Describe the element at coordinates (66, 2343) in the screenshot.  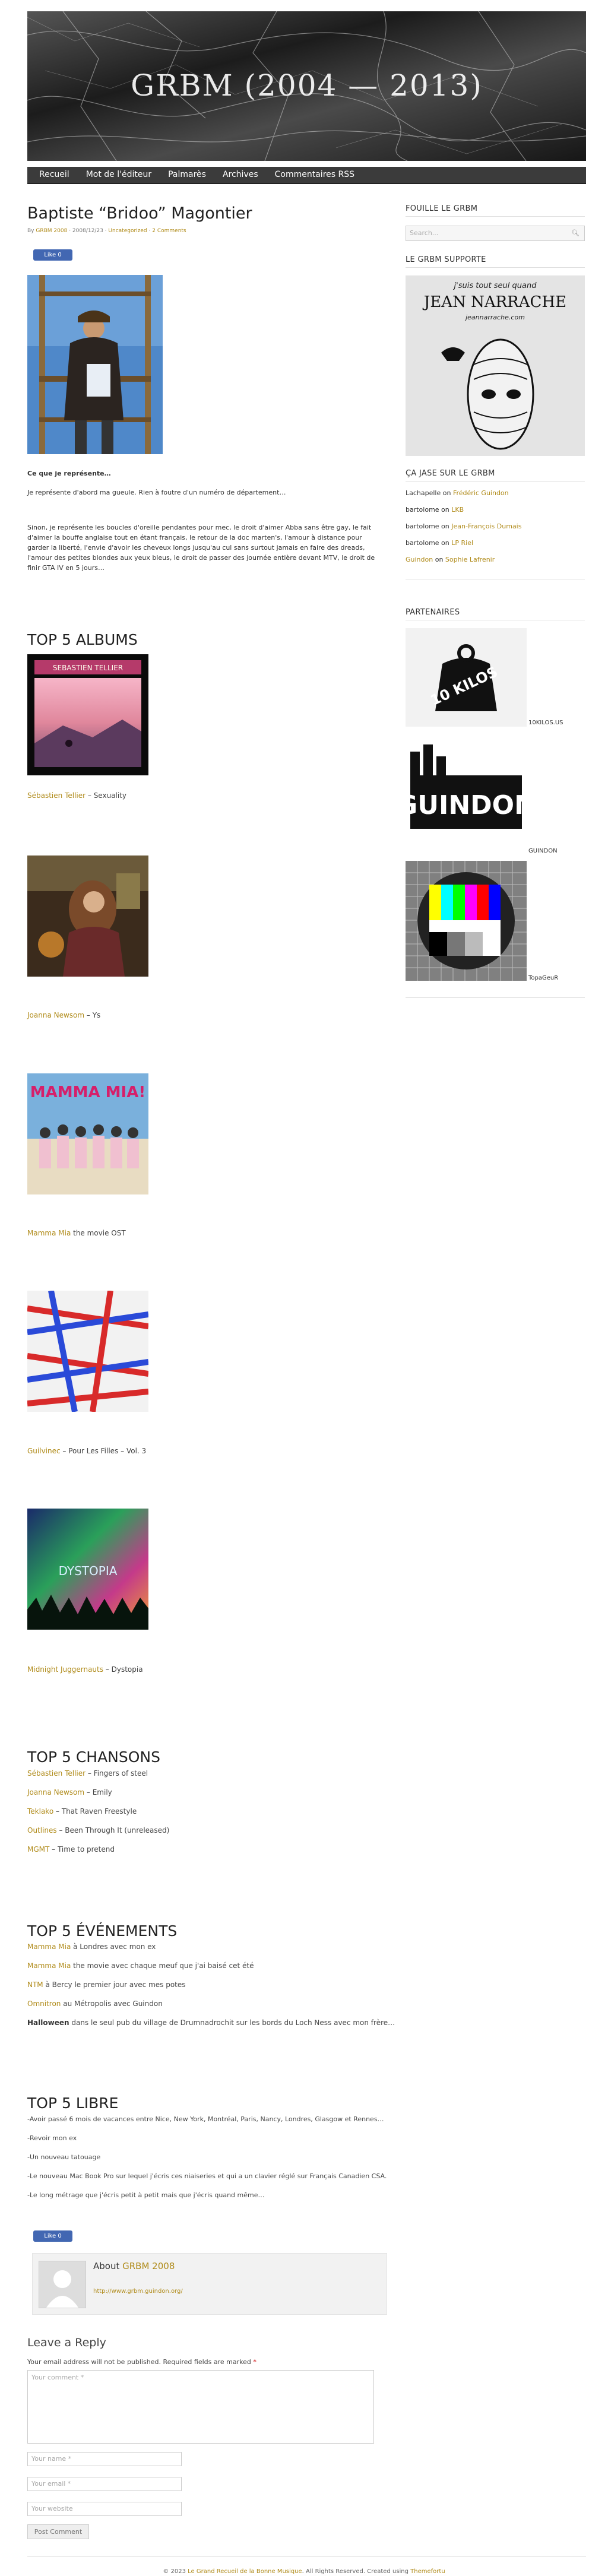
I see `reply-heading: Leave a Reply` at that location.